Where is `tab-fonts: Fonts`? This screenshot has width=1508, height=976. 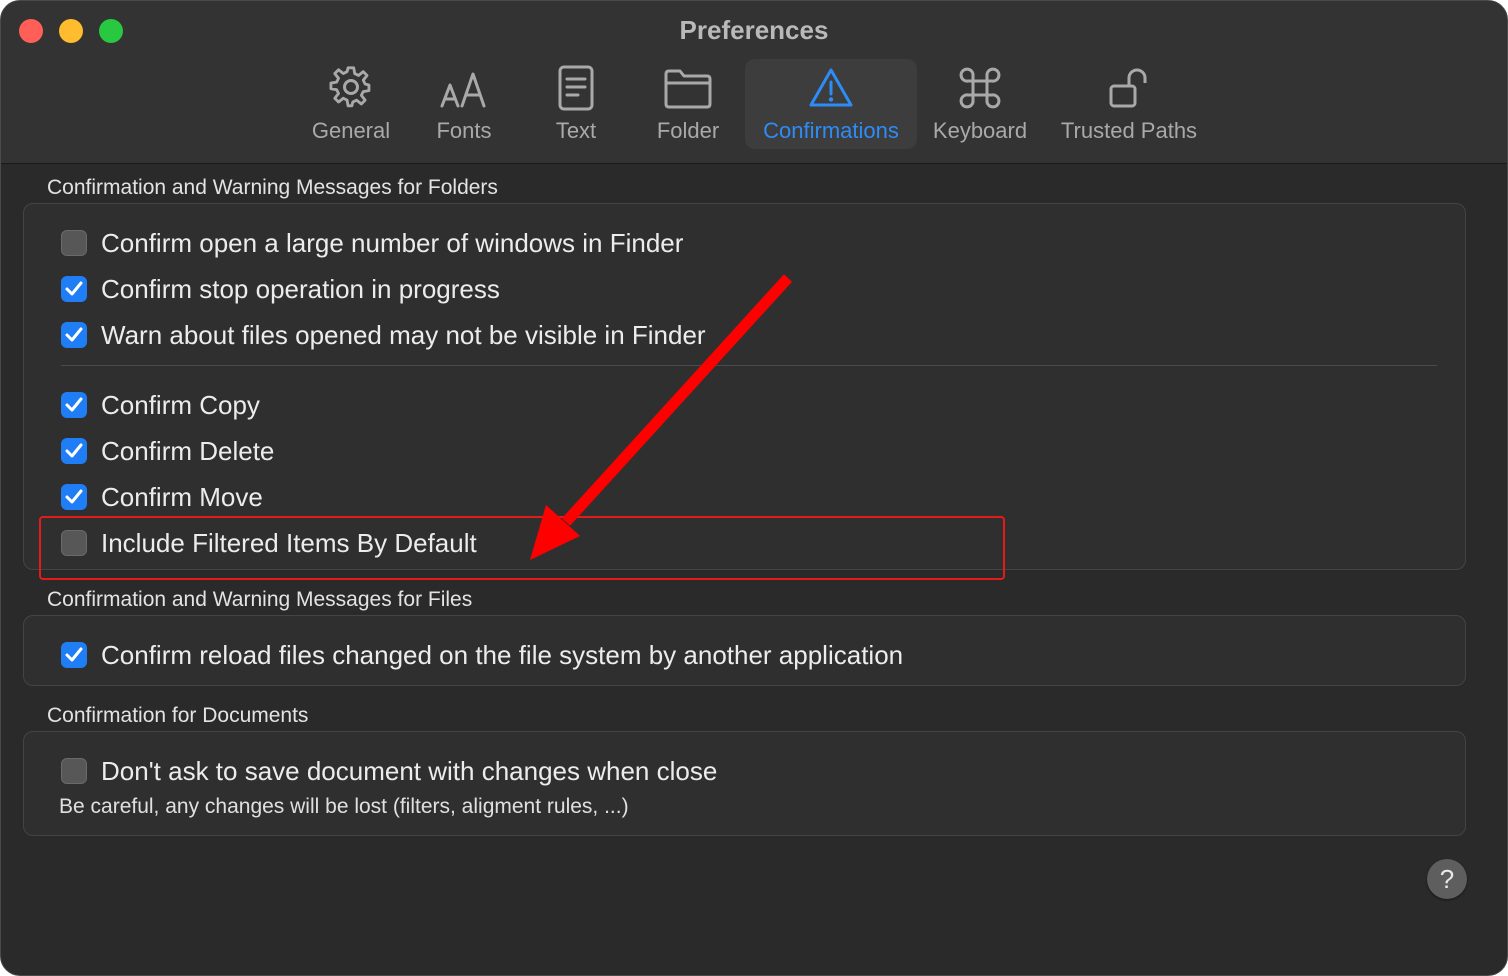
tab-fonts: Fonts is located at coordinates (464, 104).